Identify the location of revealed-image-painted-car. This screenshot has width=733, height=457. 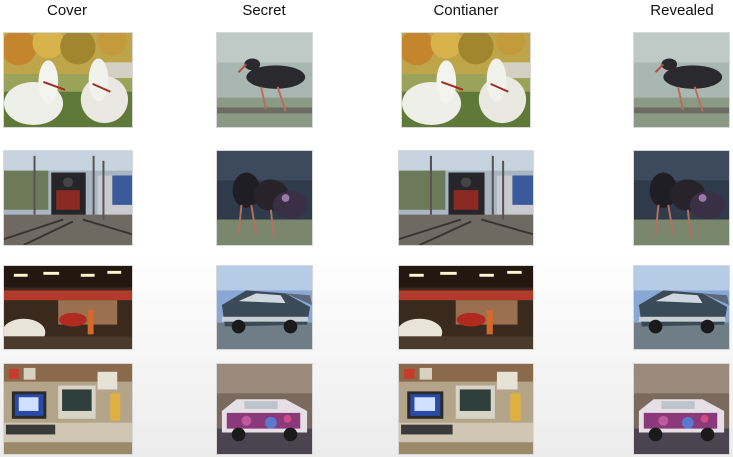
(681, 409).